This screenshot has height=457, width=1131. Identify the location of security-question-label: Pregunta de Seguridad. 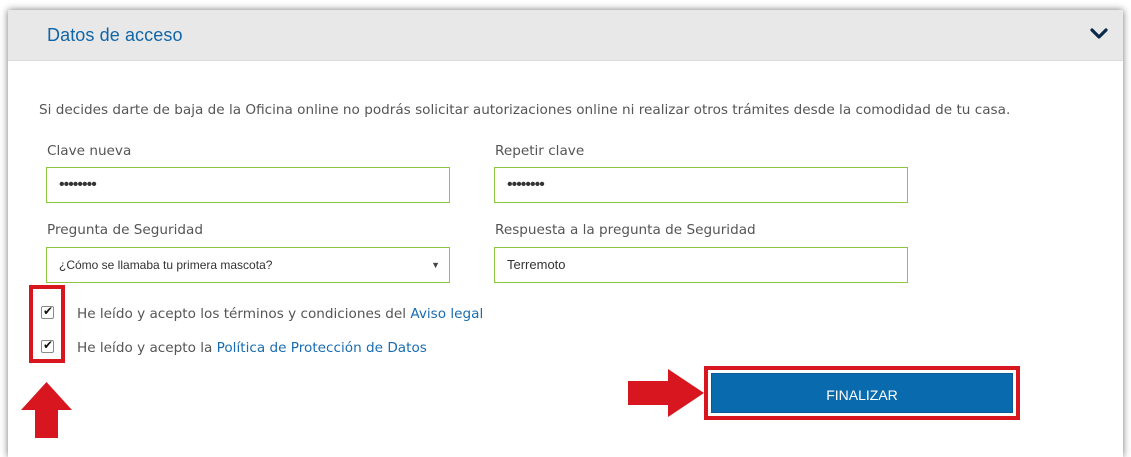
(125, 230).